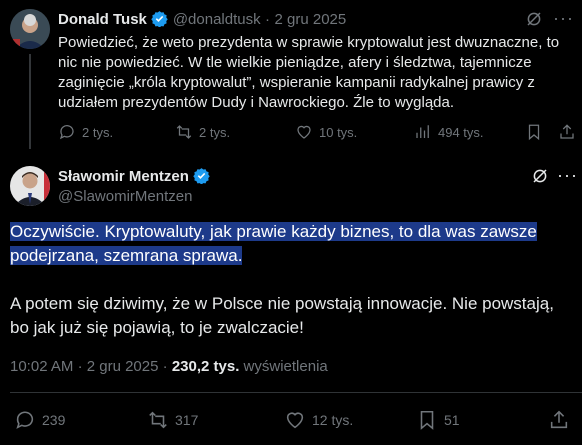  I want to click on like-count: 10 tys., so click(338, 132).